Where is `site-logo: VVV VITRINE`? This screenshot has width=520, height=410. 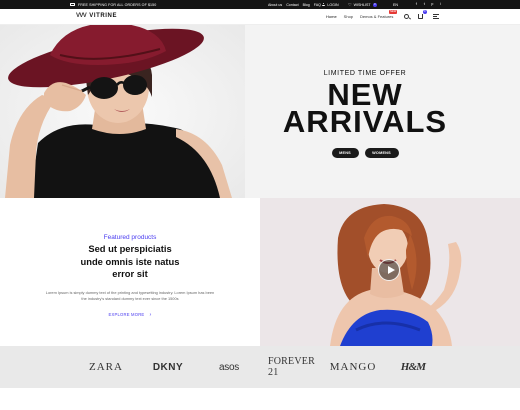 site-logo: VVV VITRINE is located at coordinates (96, 16).